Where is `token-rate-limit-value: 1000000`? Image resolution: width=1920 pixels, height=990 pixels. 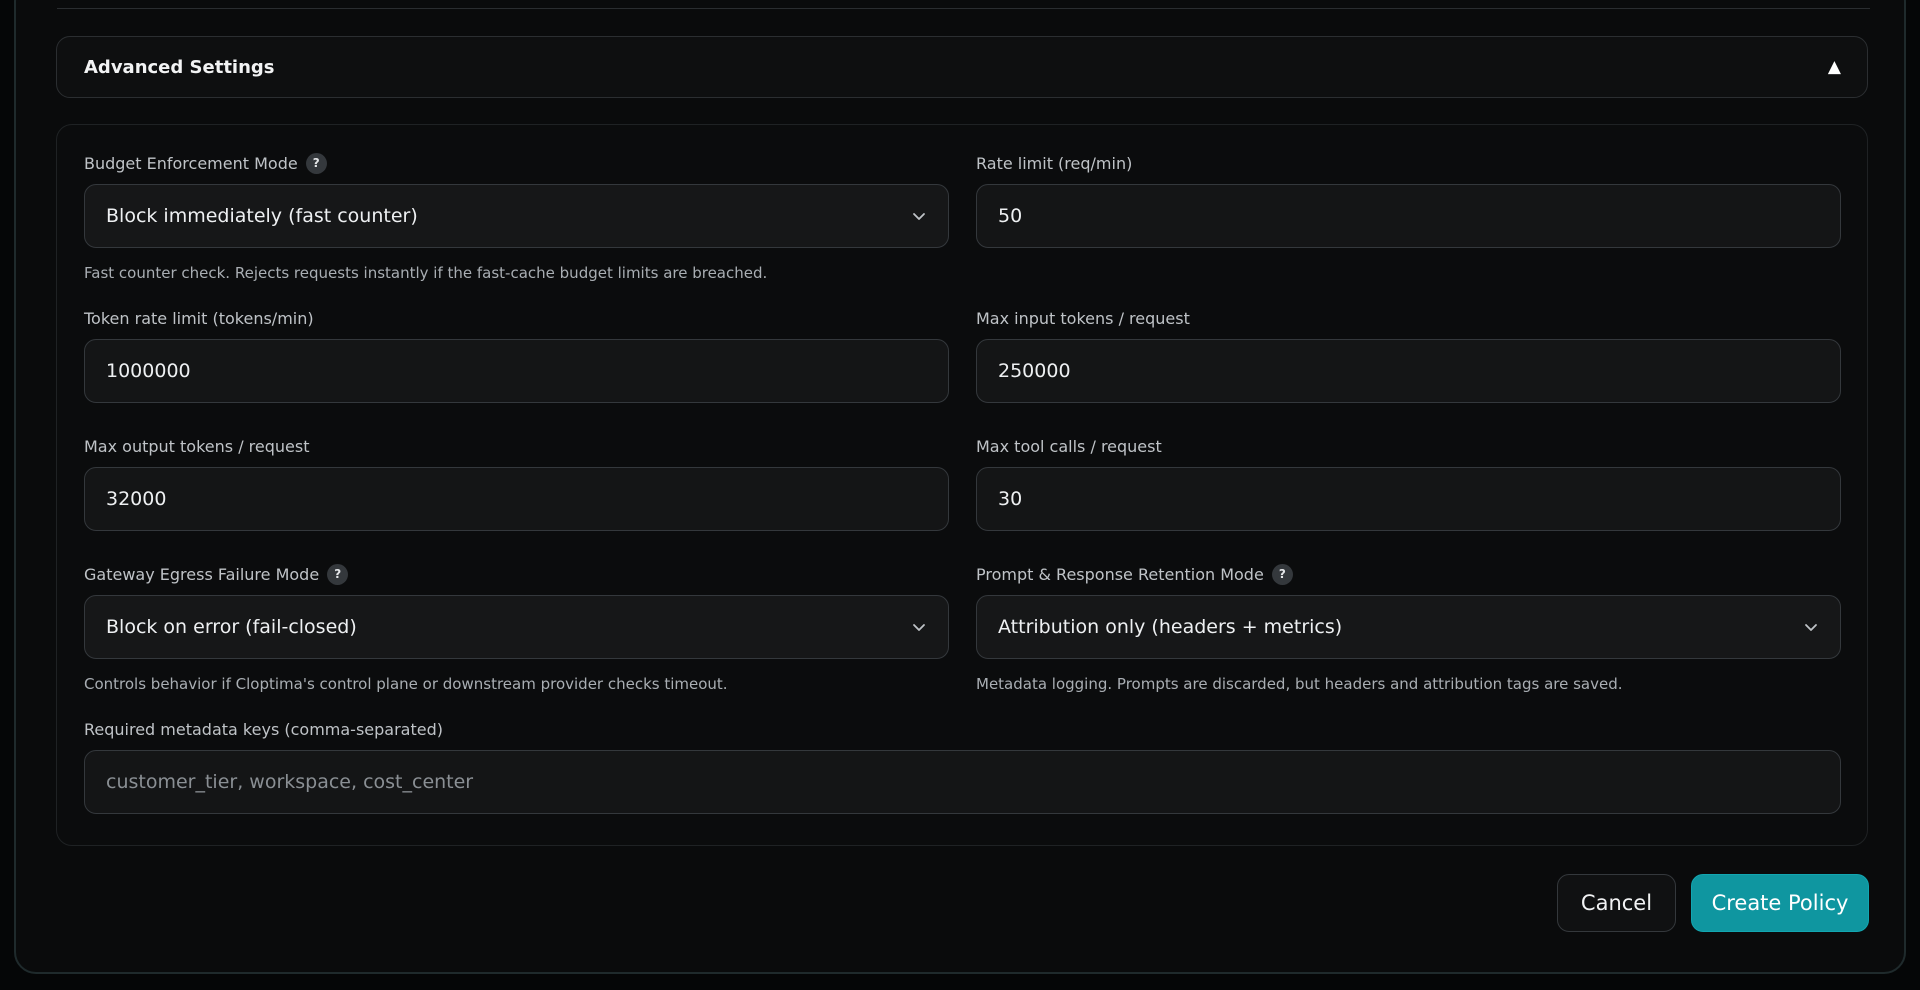 token-rate-limit-value: 1000000 is located at coordinates (148, 371).